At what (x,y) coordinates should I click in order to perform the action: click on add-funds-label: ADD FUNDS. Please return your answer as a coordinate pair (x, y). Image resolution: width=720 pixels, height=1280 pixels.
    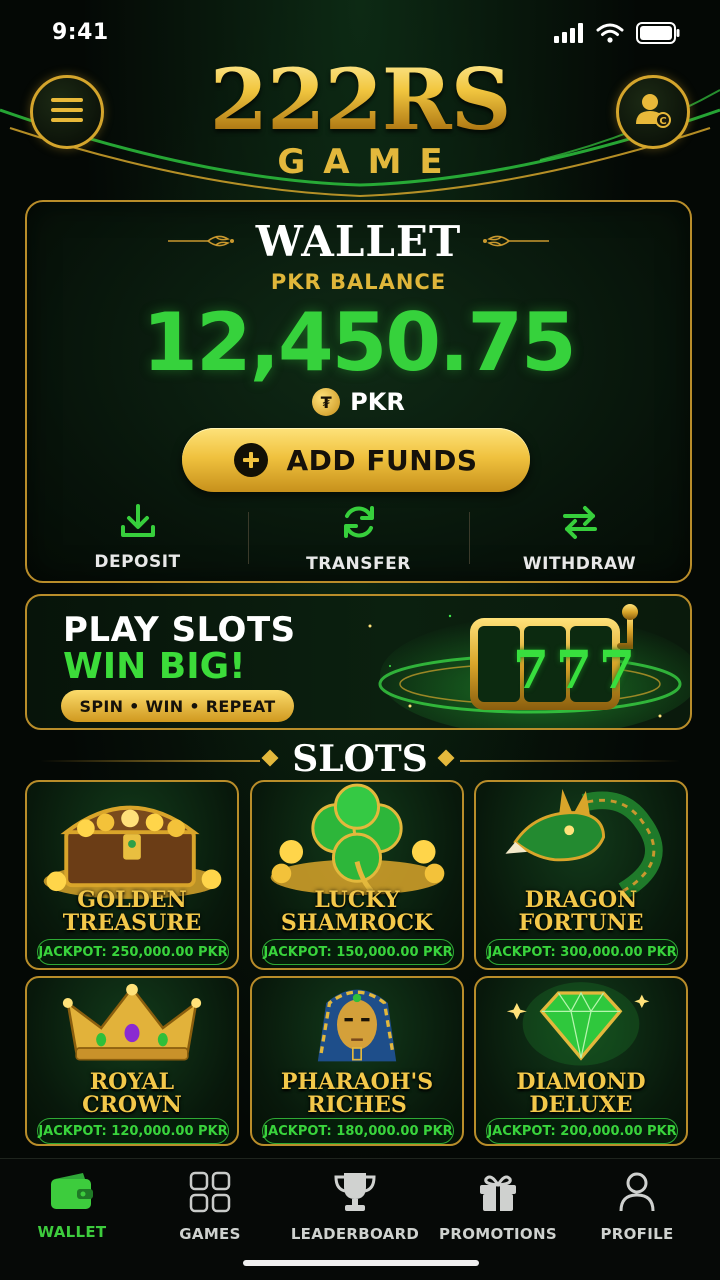
    Looking at the image, I should click on (382, 460).